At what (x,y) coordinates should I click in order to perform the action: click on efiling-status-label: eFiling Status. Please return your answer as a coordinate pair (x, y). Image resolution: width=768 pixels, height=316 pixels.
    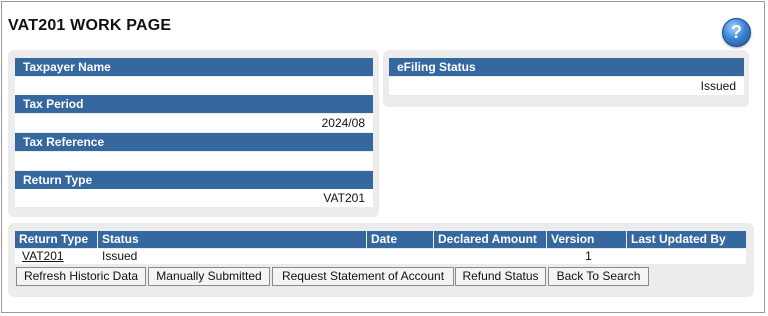
    Looking at the image, I should click on (566, 67).